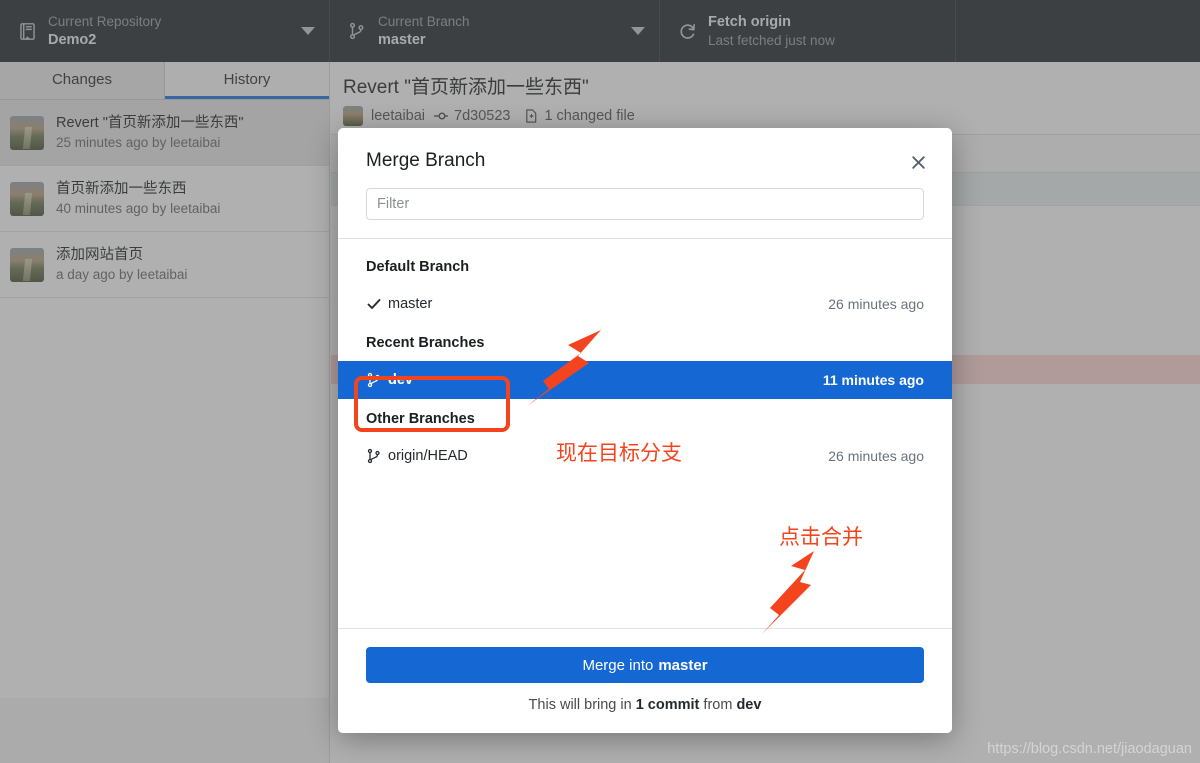 The height and width of the screenshot is (763, 1200). I want to click on close-icon, so click(918, 162).